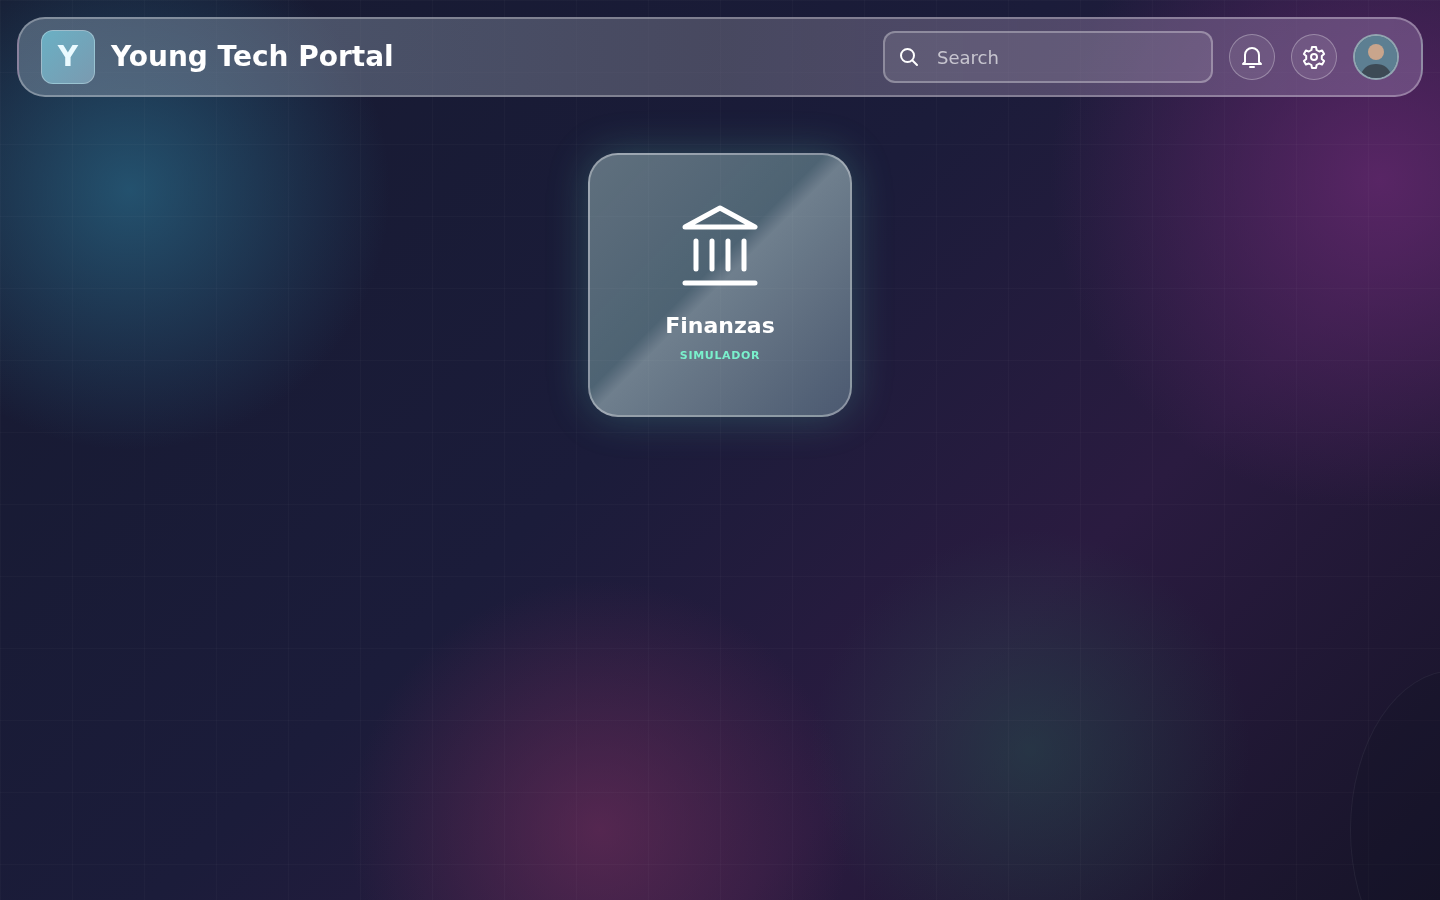  What do you see at coordinates (1066, 57) in the screenshot?
I see `search-input: Search` at bounding box center [1066, 57].